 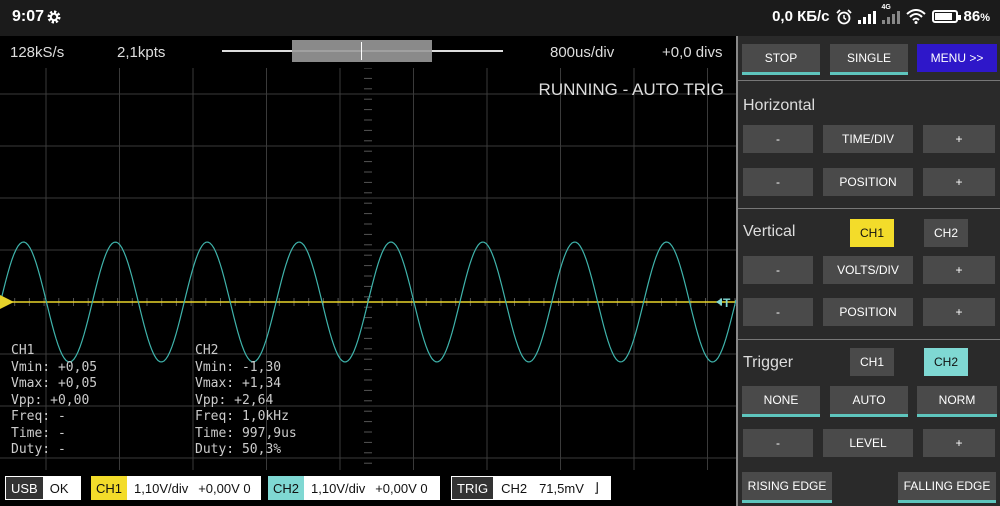 What do you see at coordinates (719, 302) in the screenshot?
I see `trigger-level-marker` at bounding box center [719, 302].